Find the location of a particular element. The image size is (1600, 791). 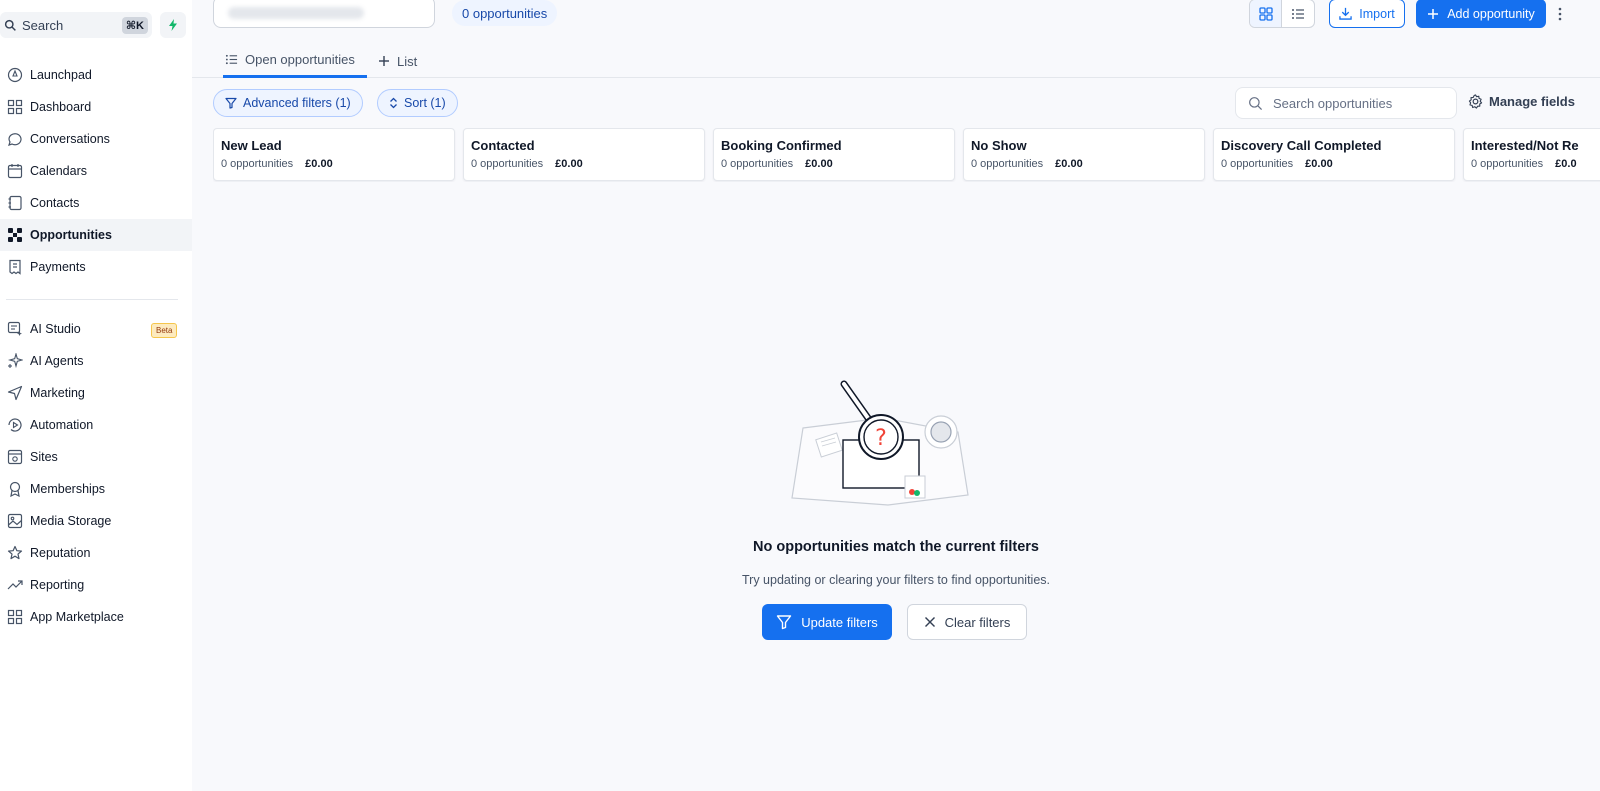

search-icon is located at coordinates (10, 25).